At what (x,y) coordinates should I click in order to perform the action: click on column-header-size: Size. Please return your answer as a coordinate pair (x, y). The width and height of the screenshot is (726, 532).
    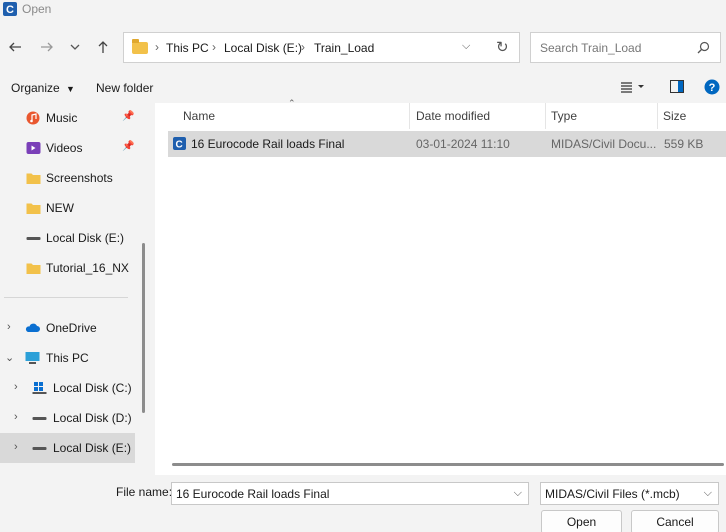
    Looking at the image, I should click on (674, 116).